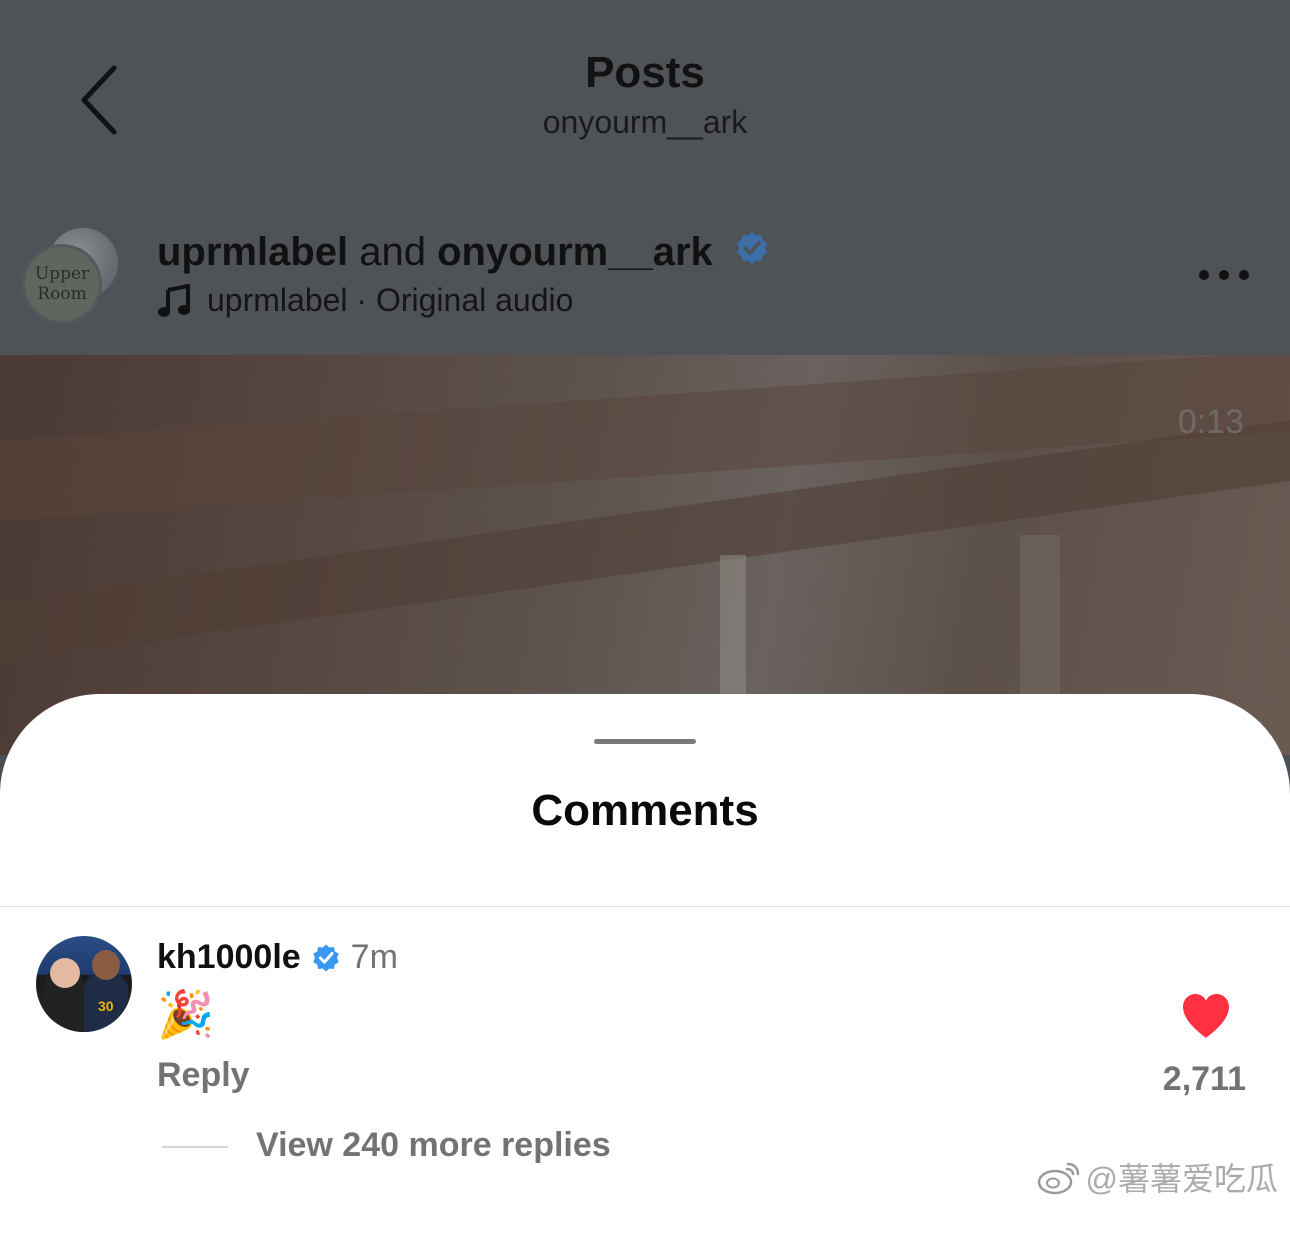 The width and height of the screenshot is (1290, 1234). What do you see at coordinates (1224, 275) in the screenshot?
I see `more-options-icon` at bounding box center [1224, 275].